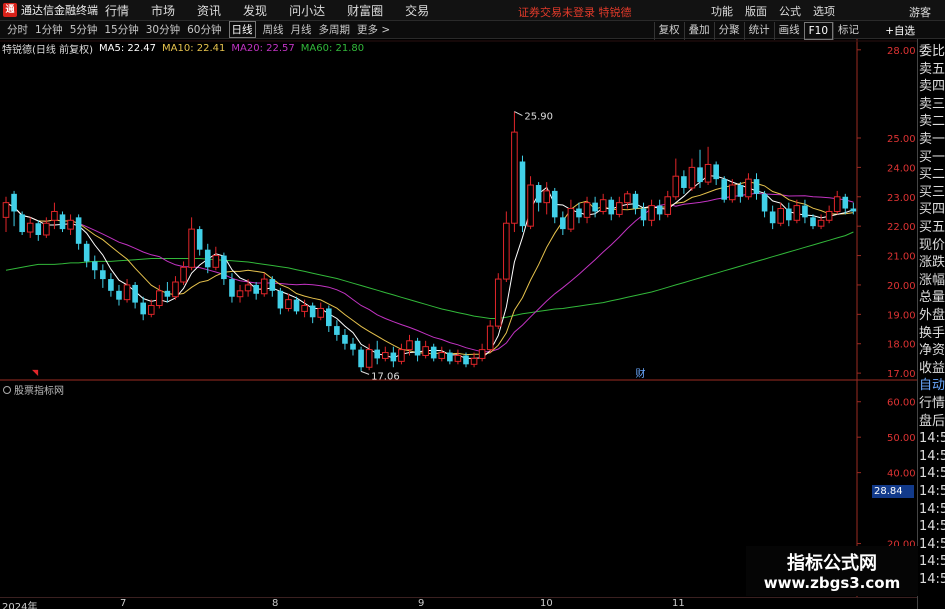 The width and height of the screenshot is (945, 609). I want to click on quote-label: 盘后, so click(932, 421).